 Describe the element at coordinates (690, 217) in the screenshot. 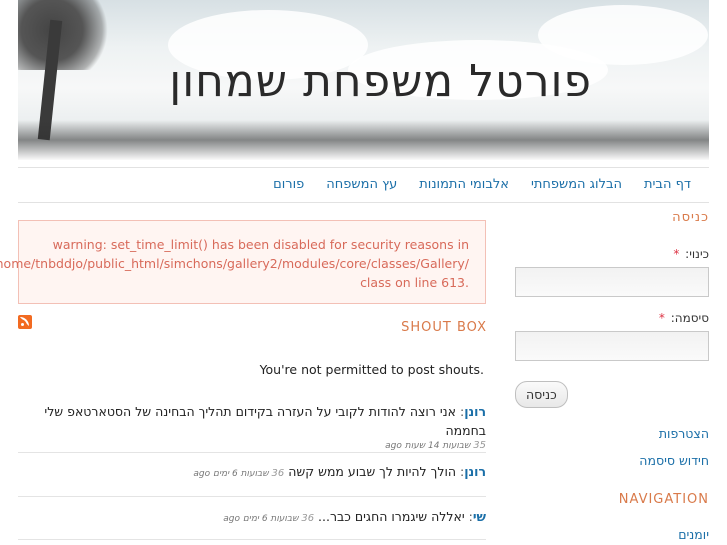

I see `login-title: כניסה` at that location.